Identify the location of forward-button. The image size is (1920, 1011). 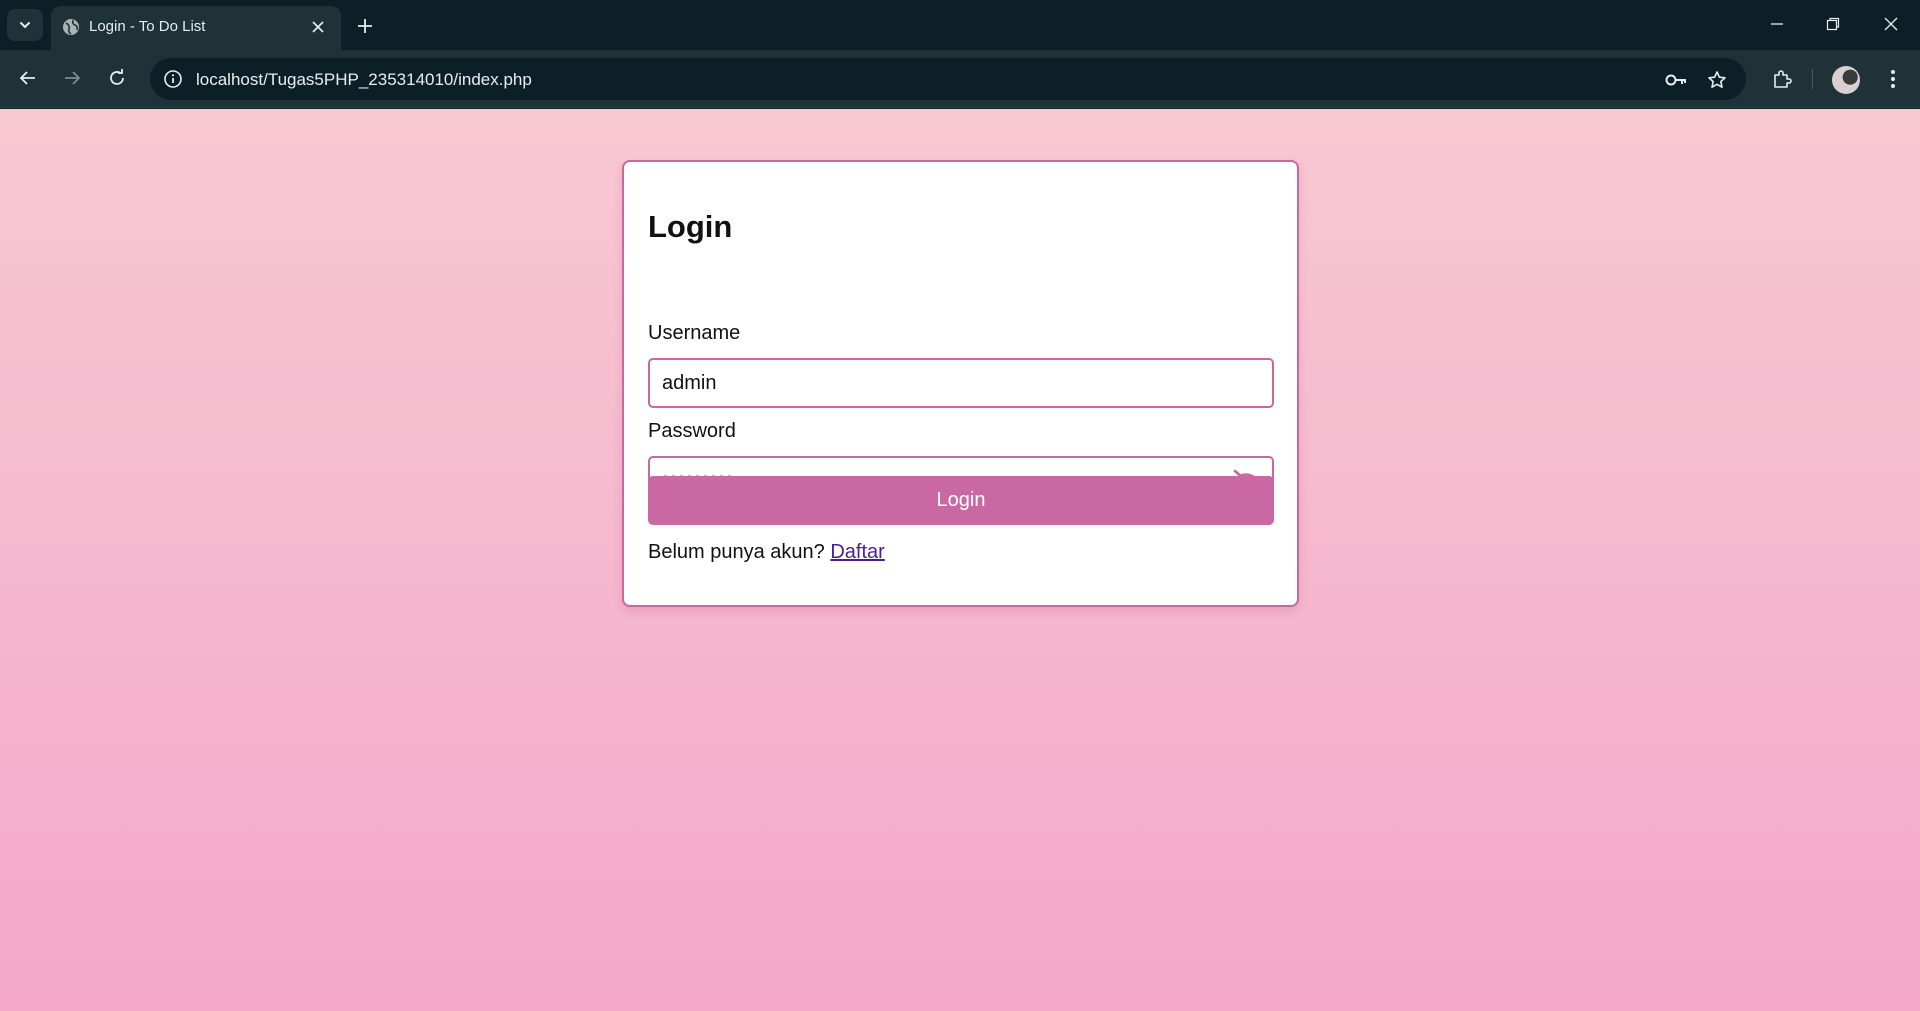
(72, 78).